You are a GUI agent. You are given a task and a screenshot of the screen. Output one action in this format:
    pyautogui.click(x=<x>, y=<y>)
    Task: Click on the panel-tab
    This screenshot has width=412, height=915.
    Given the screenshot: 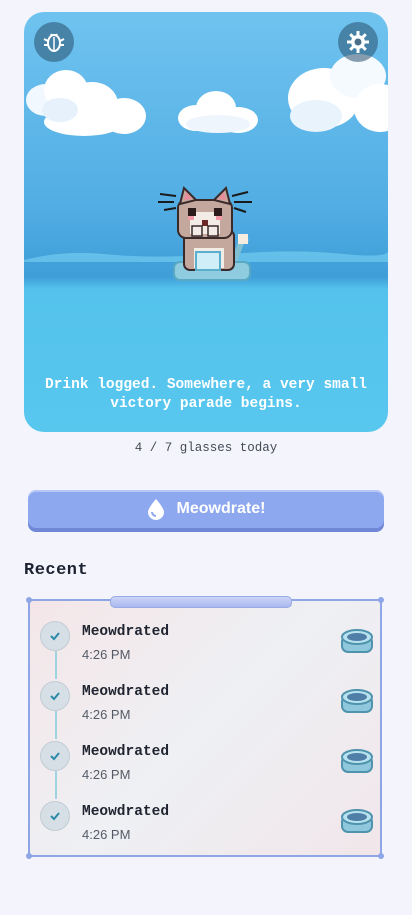 What is the action you would take?
    pyautogui.click(x=201, y=602)
    